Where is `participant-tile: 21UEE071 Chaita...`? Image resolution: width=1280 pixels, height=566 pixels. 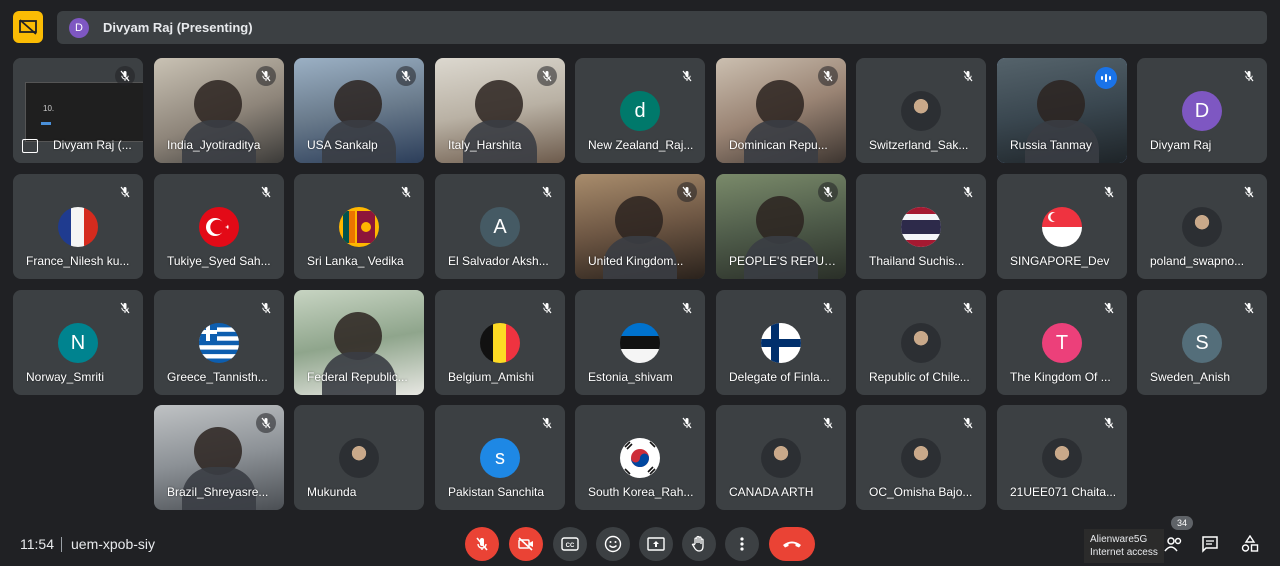
participant-tile: 21UEE071 Chaita... is located at coordinates (1062, 457).